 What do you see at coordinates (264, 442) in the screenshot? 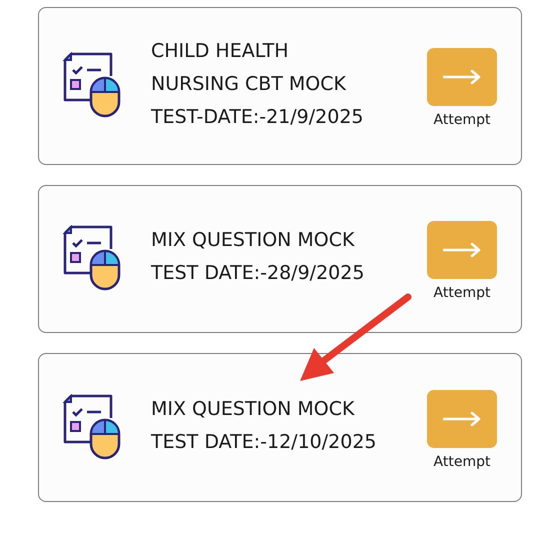
I see `test-title: TEST DATE:-12/10/2025` at bounding box center [264, 442].